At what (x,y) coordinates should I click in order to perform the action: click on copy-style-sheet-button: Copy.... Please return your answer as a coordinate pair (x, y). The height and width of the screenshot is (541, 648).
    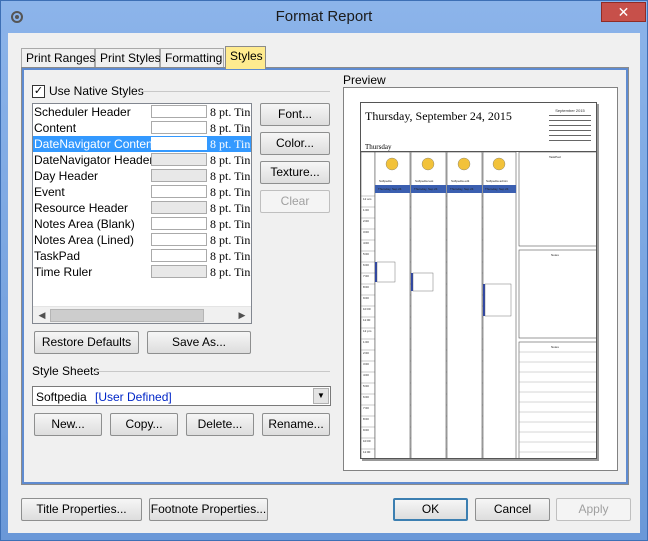
    Looking at the image, I should click on (144, 424).